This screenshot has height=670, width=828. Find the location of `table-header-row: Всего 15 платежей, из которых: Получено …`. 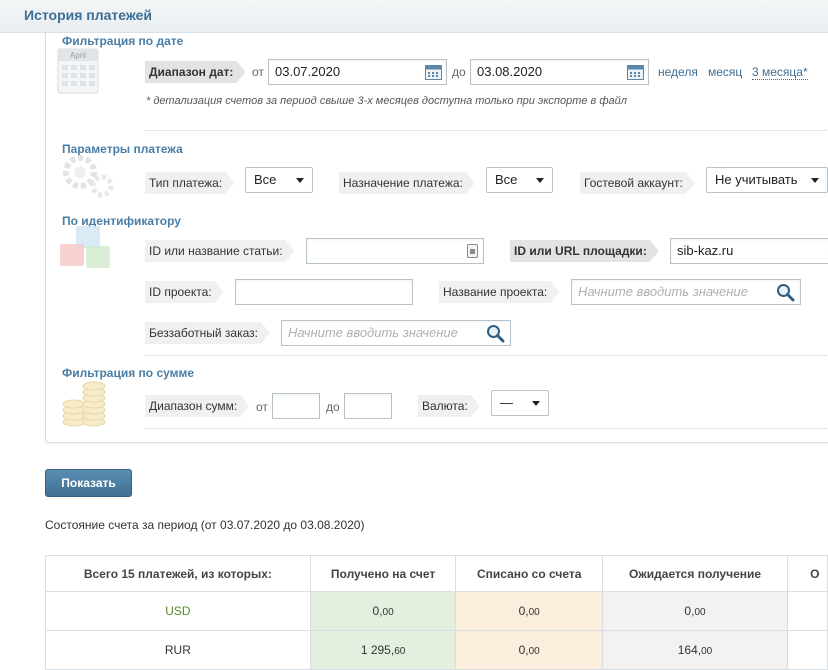

table-header-row: Всего 15 платежей, из которых: Получено … is located at coordinates (436, 573).